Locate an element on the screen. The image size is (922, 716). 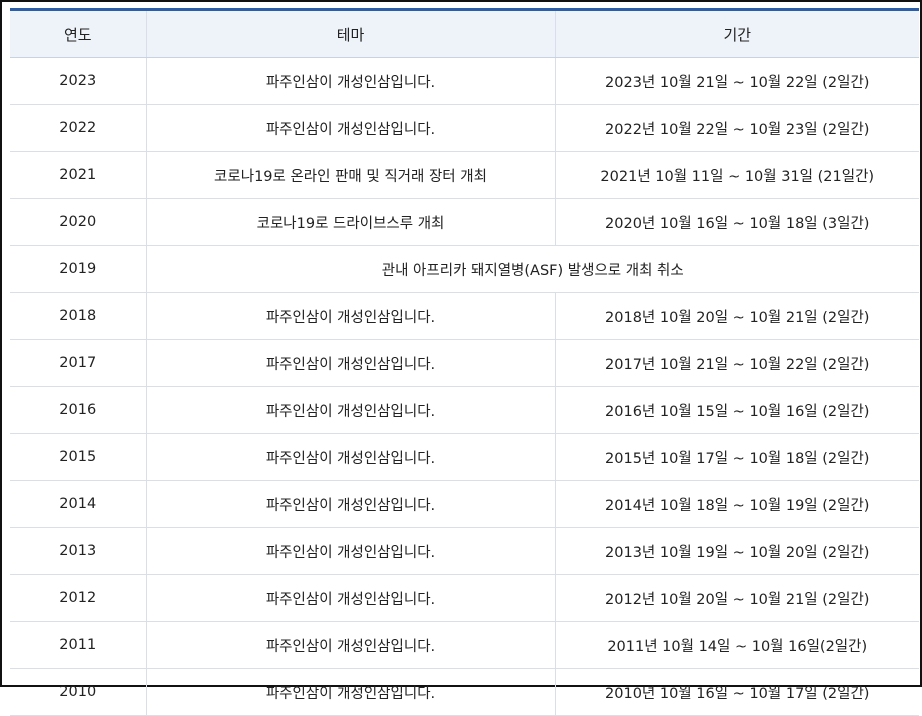
table-header: 연도 테마 기간 is located at coordinates (464, 33).